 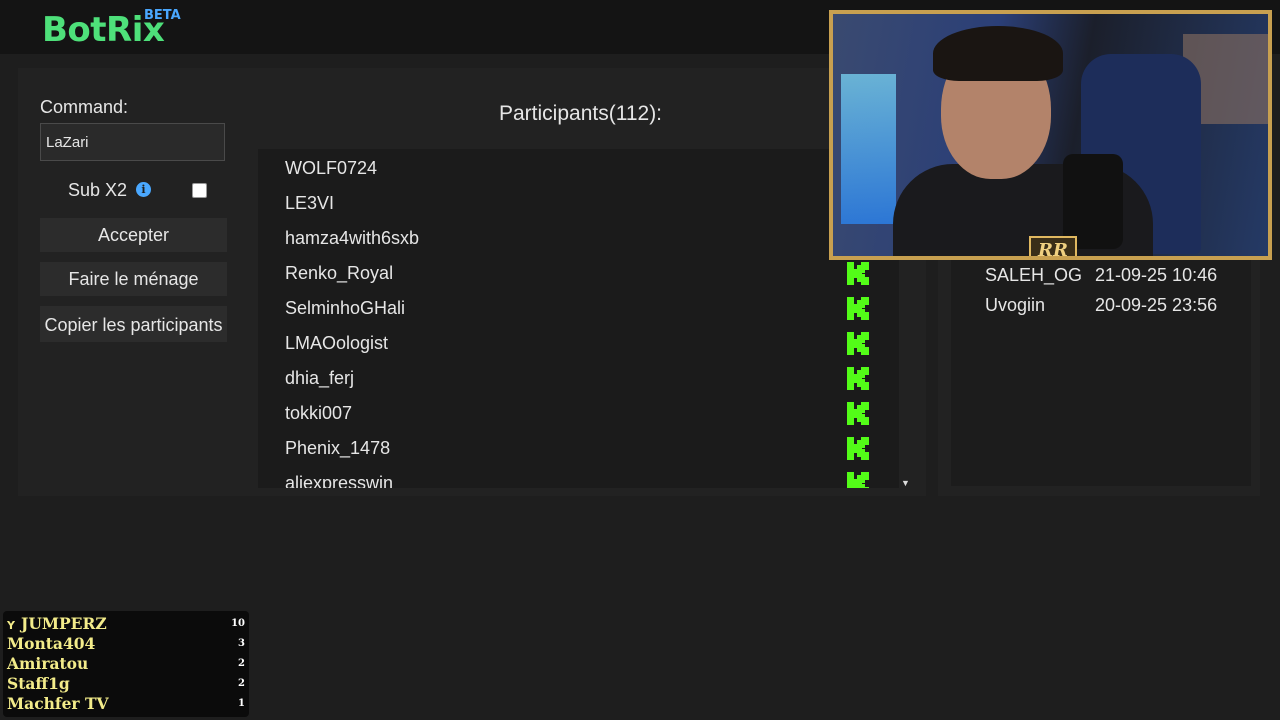 I want to click on history-date: 20-09-25 23:56, so click(x=1156, y=305).